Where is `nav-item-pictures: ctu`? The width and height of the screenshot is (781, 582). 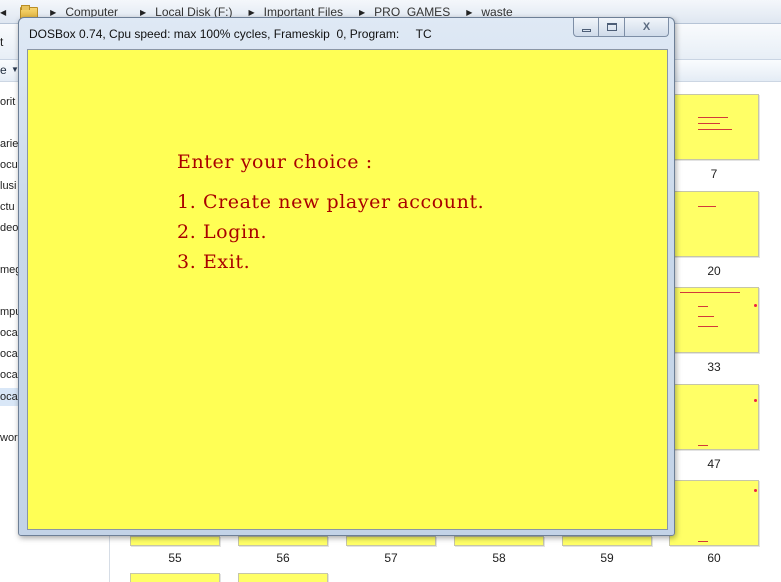
nav-item-pictures: ctu is located at coordinates (7, 207).